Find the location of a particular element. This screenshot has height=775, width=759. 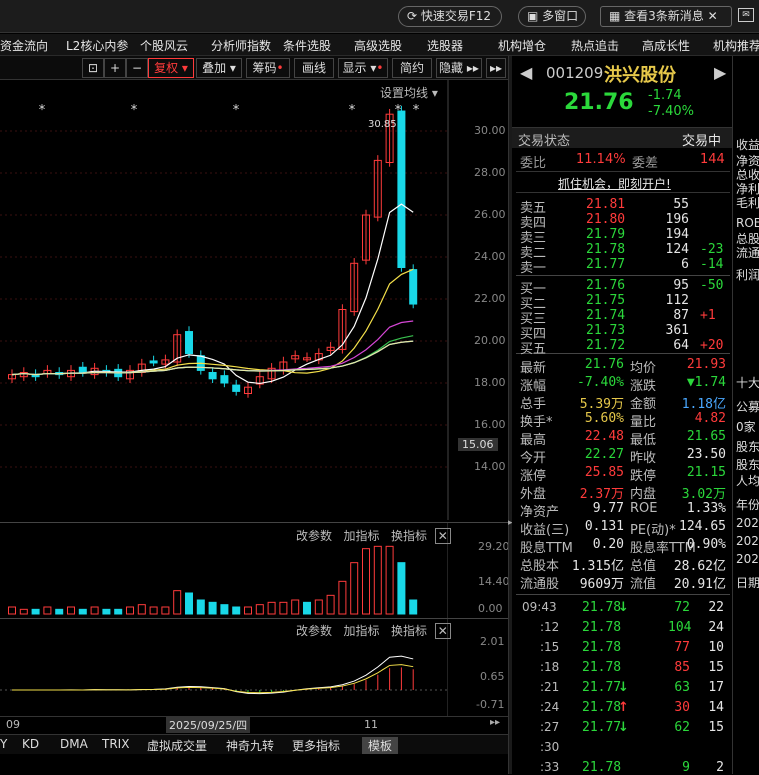

stat-value: 3.02万 is located at coordinates (703, 494).